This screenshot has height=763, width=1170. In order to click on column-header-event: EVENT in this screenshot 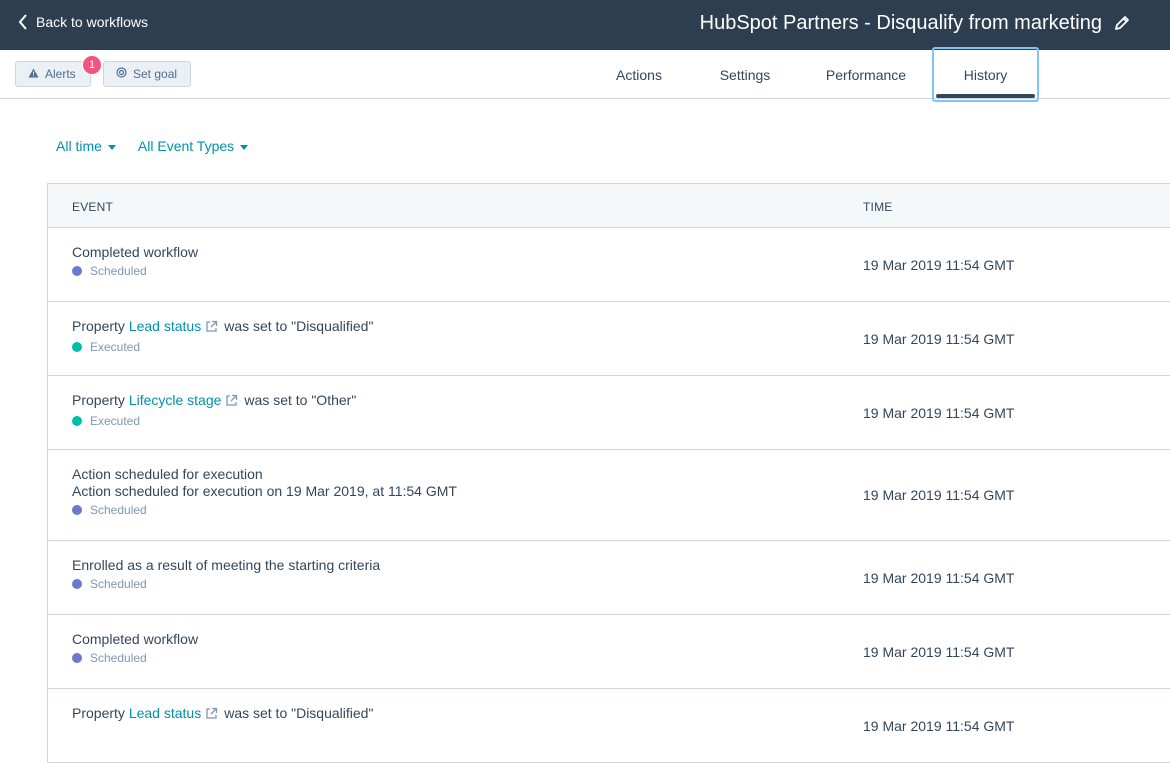, I will do `click(93, 207)`.